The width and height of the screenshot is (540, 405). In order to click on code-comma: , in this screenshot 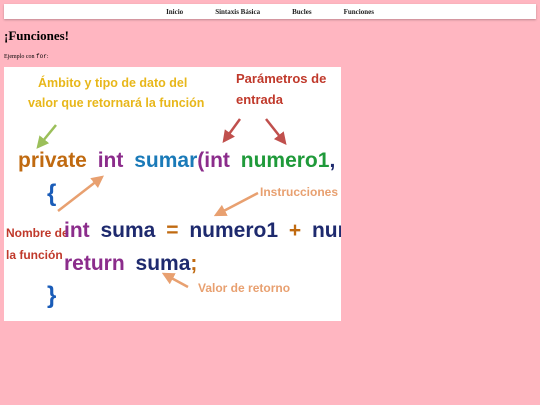, I will do `click(332, 160)`.